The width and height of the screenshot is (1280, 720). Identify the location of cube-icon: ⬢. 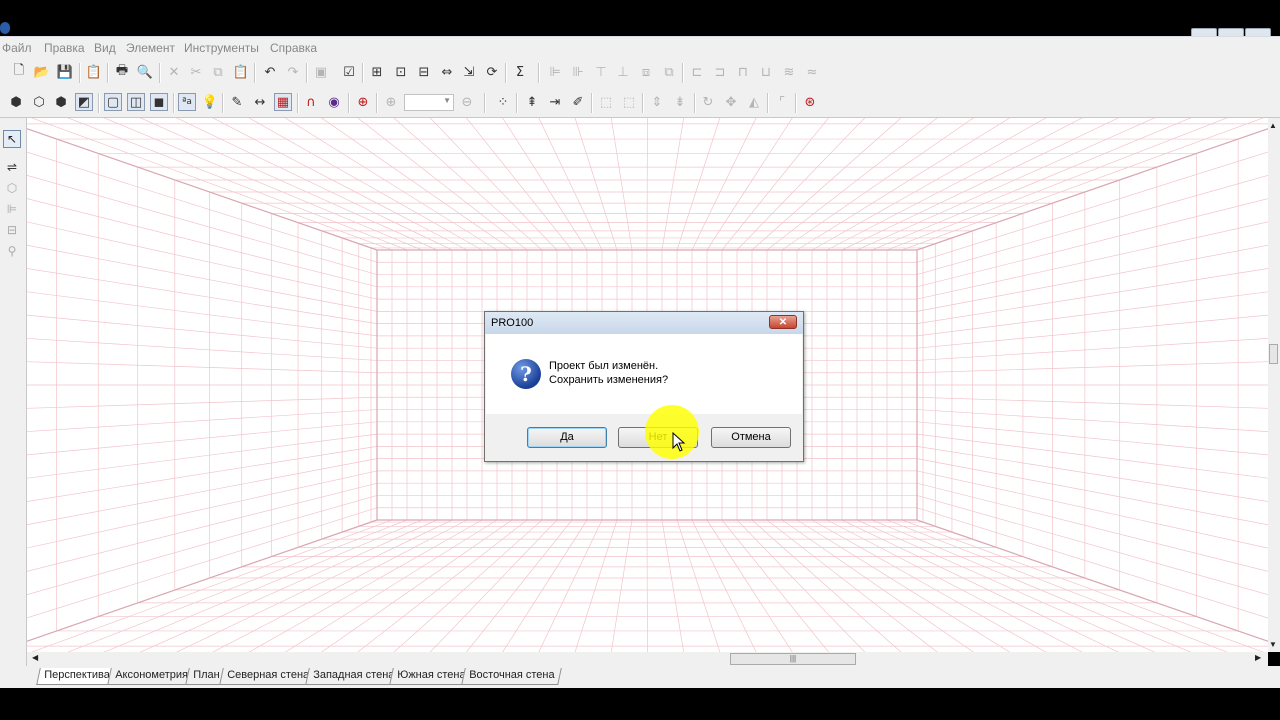
(16, 102).